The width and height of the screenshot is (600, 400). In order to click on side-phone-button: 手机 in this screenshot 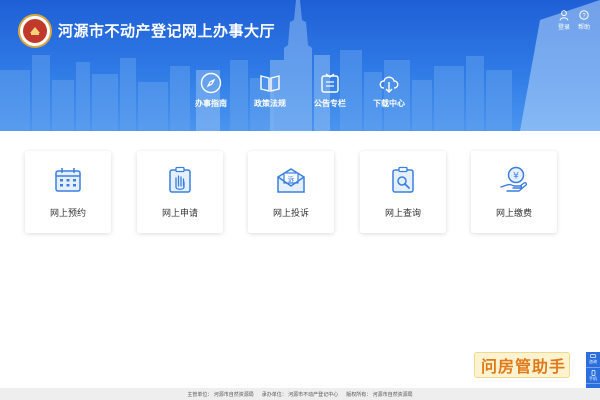, I will do `click(593, 376)`.